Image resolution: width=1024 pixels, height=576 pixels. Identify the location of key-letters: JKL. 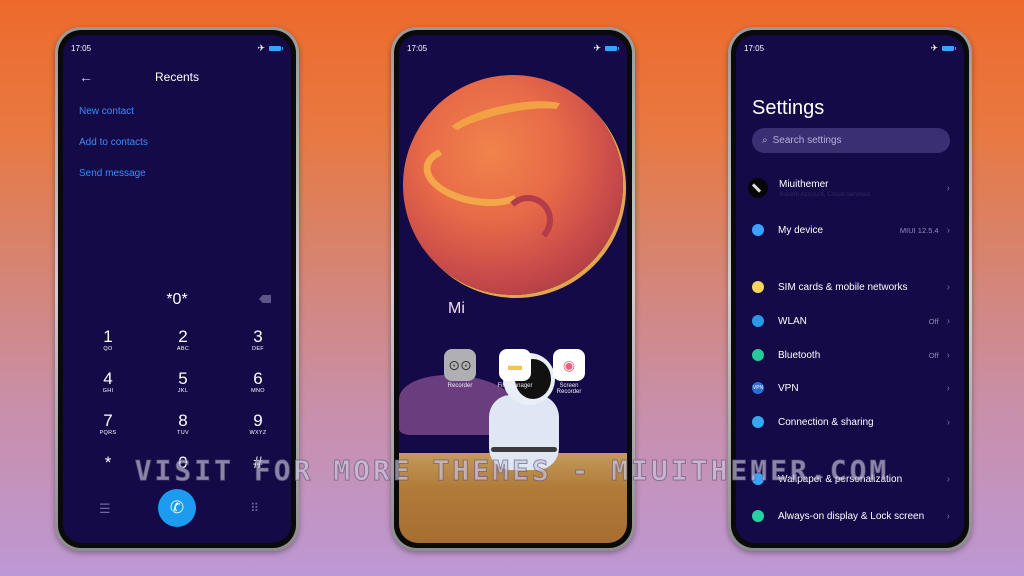
(183, 391).